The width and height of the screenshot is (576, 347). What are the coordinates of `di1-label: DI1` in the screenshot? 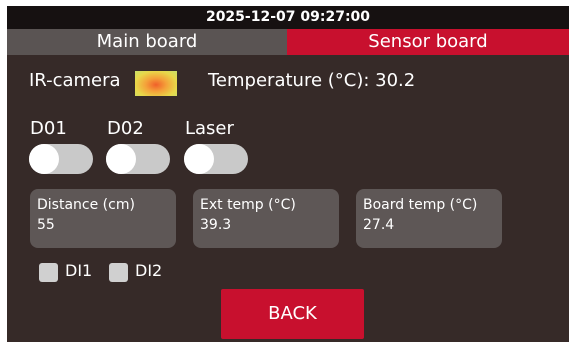 It's located at (79, 270).